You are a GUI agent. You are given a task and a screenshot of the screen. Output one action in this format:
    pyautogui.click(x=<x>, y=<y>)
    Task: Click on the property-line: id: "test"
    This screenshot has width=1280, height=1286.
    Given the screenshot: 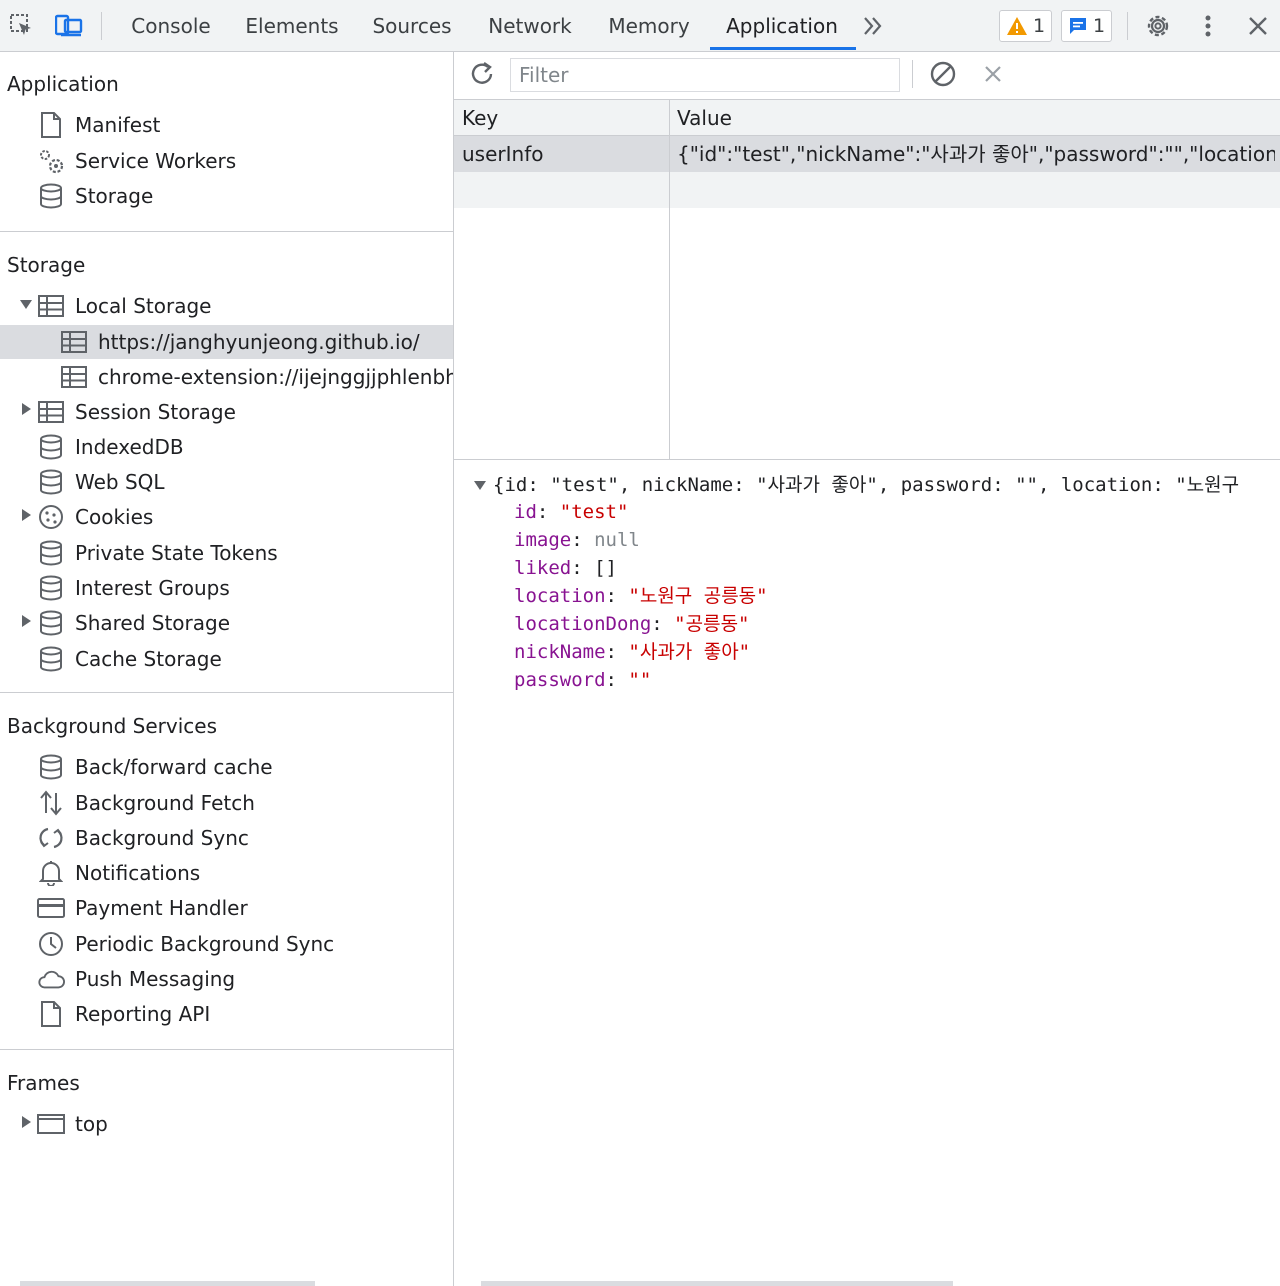 What is the action you would take?
    pyautogui.click(x=571, y=512)
    